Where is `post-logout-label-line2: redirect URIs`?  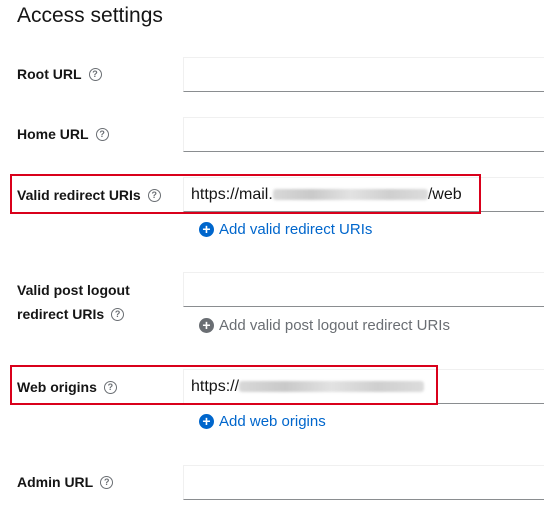
post-logout-label-line2: redirect URIs is located at coordinates (61, 314).